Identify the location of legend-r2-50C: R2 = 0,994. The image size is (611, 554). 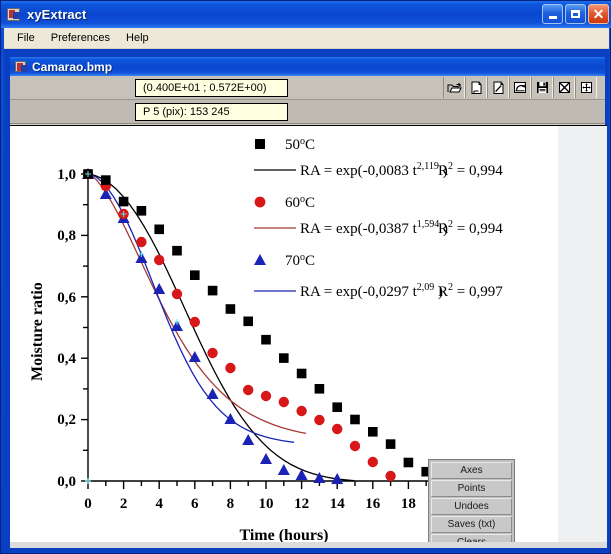
(470, 170).